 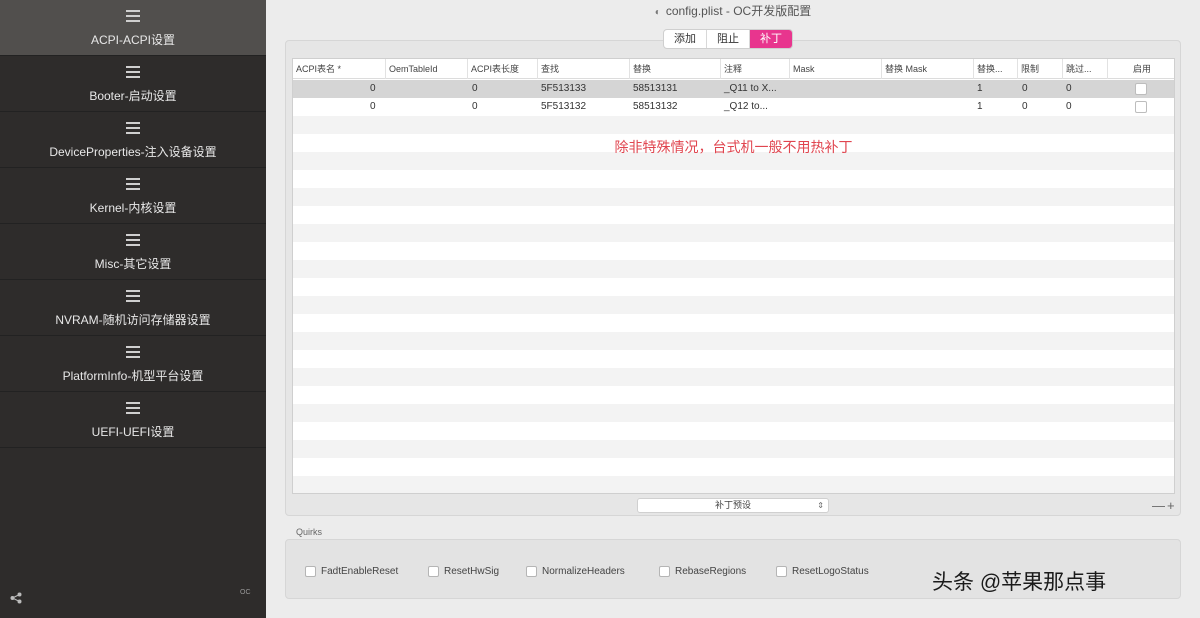 What do you see at coordinates (427, 69) in the screenshot?
I see `column-header: OemTableId` at bounding box center [427, 69].